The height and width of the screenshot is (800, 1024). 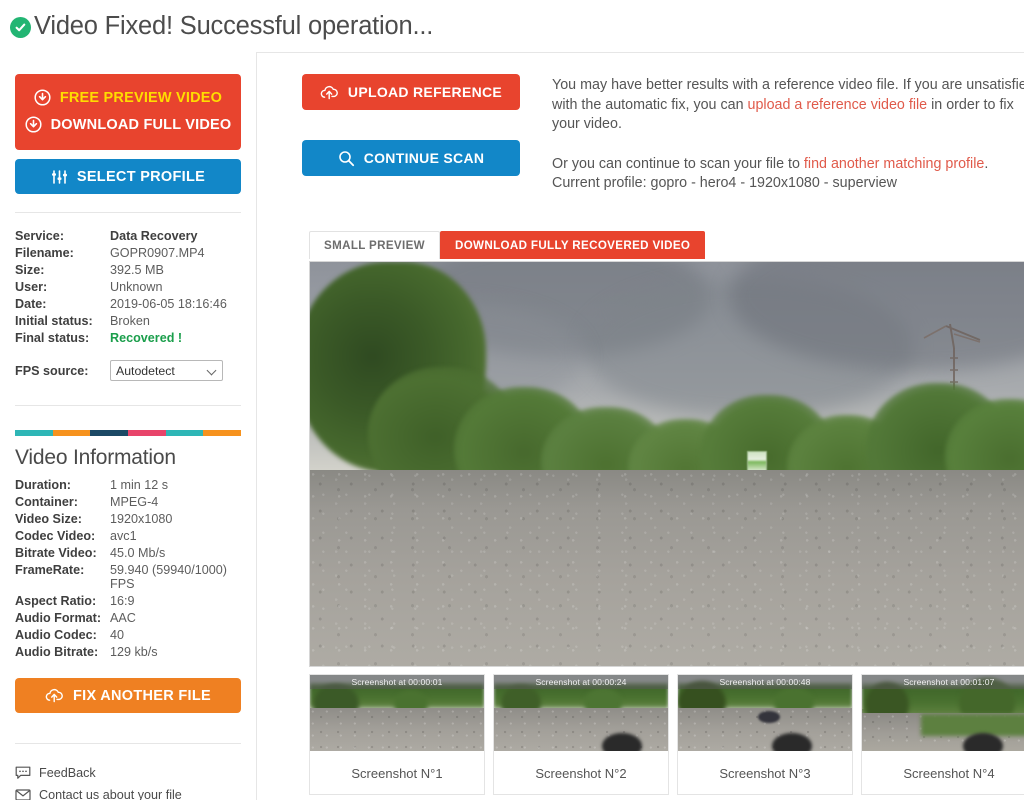 I want to click on vi-value: 16:9, so click(x=122, y=600).